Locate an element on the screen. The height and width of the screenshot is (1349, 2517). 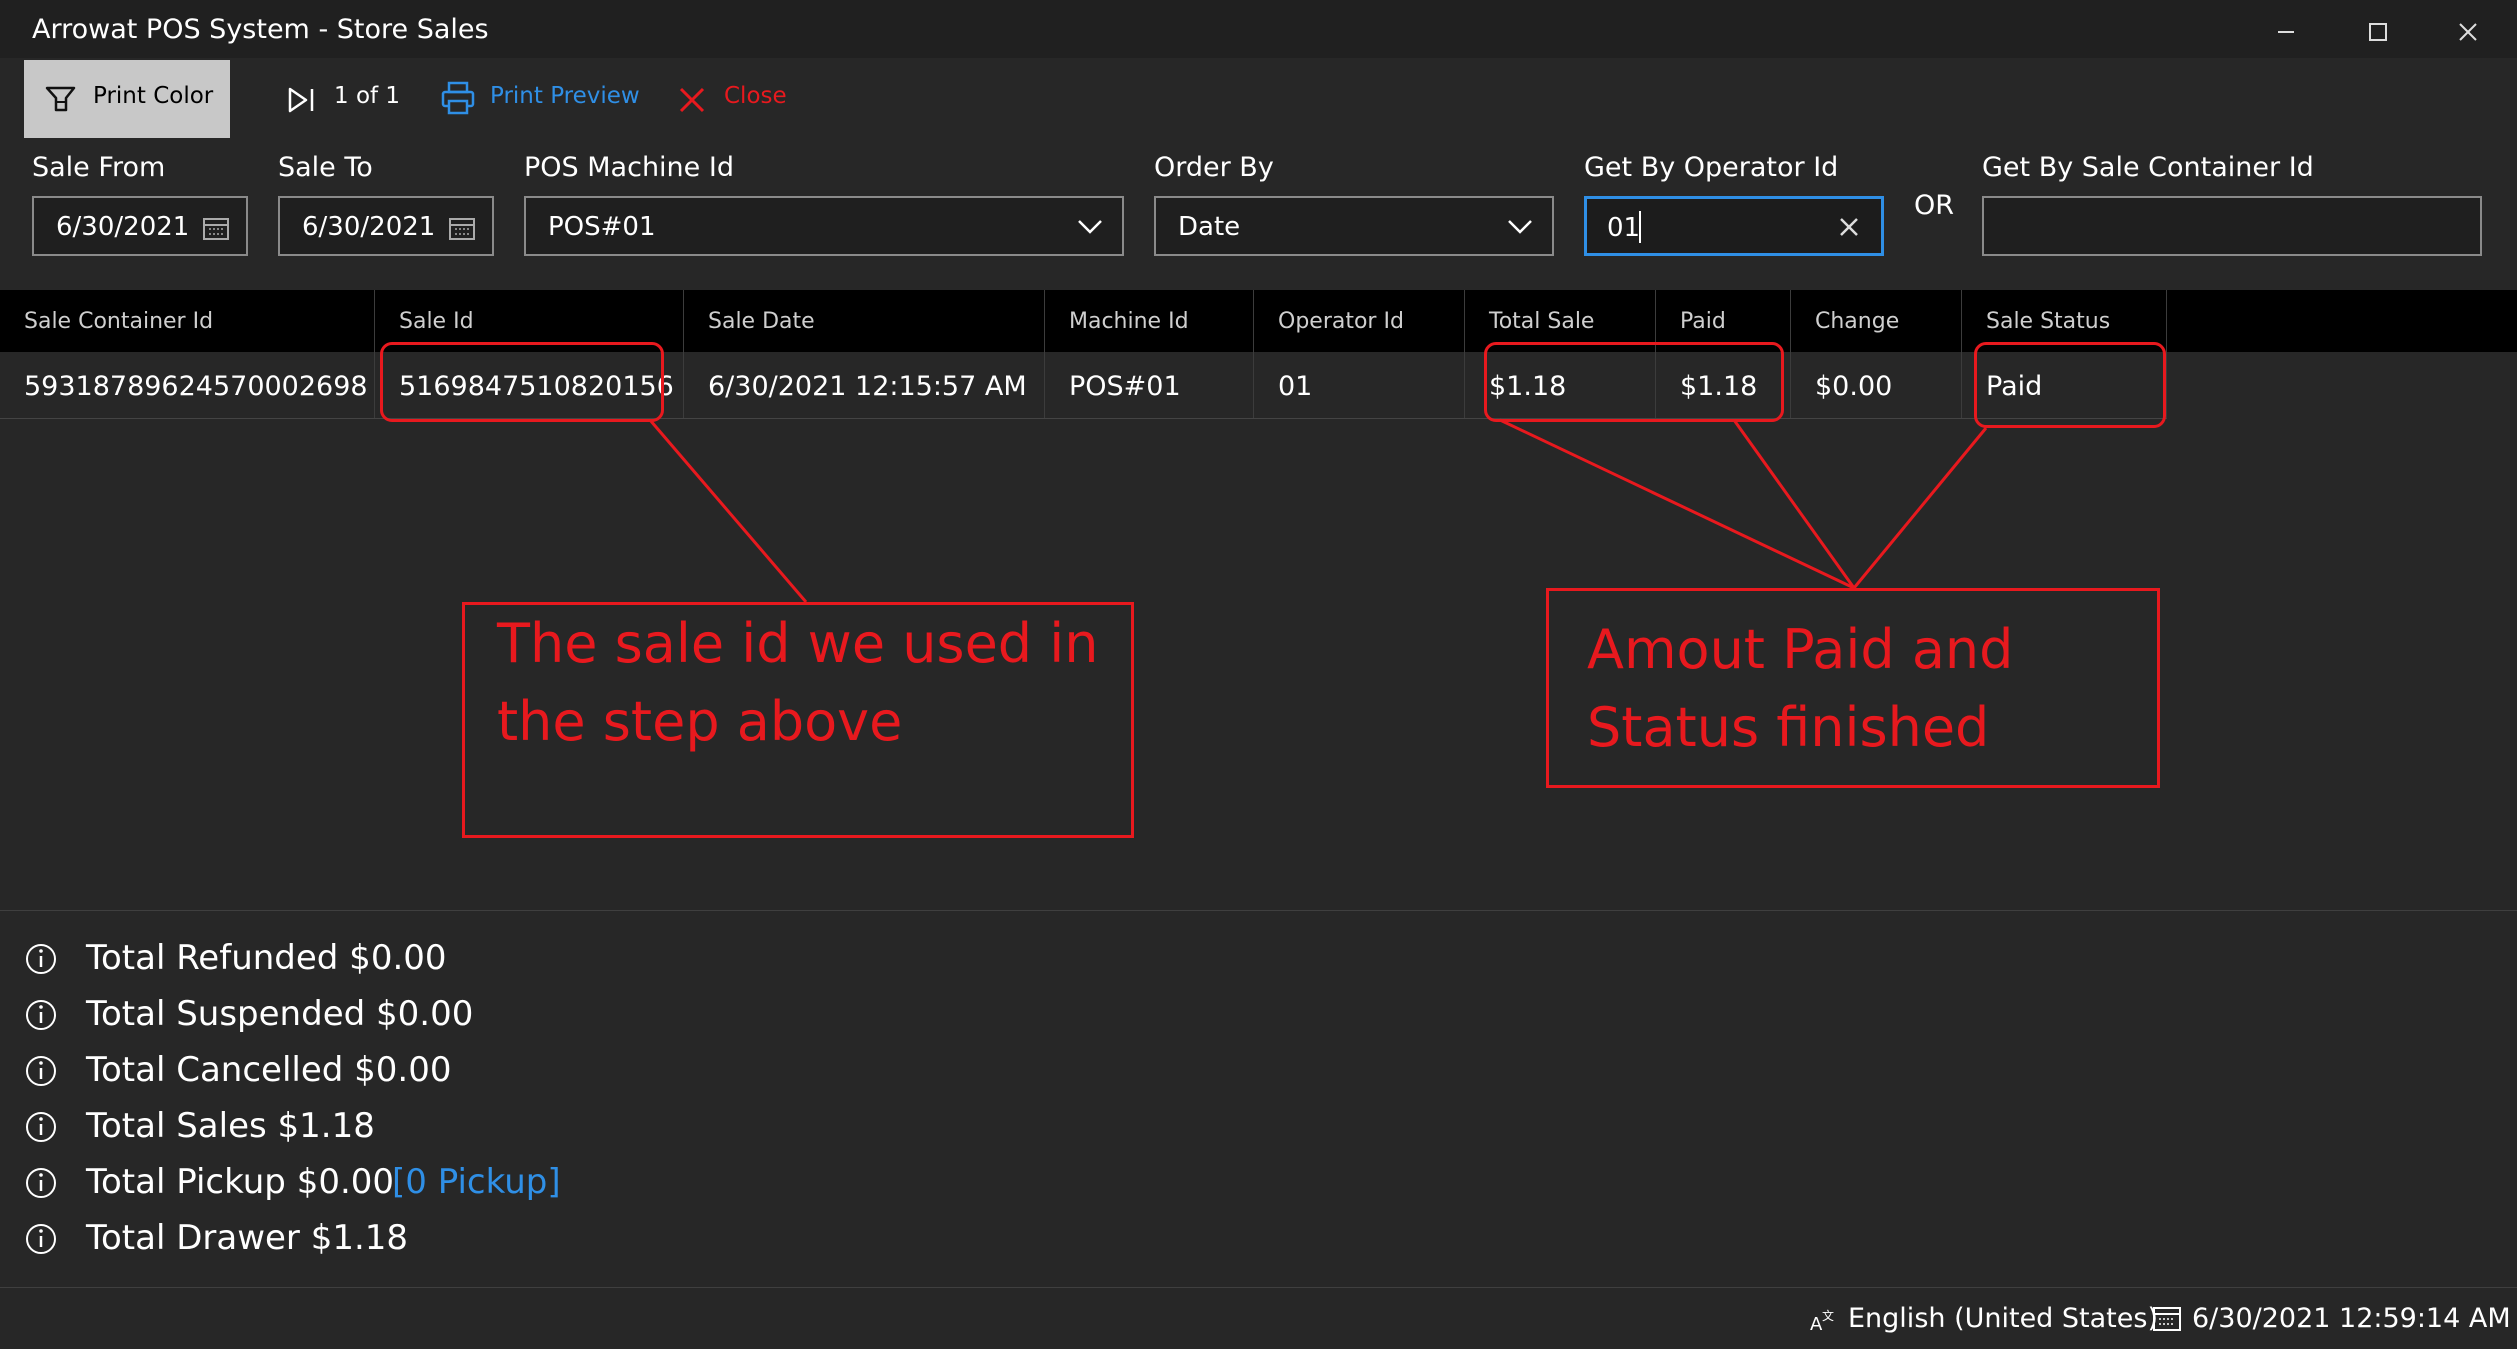
calendar-icon is located at coordinates (2167, 1319).